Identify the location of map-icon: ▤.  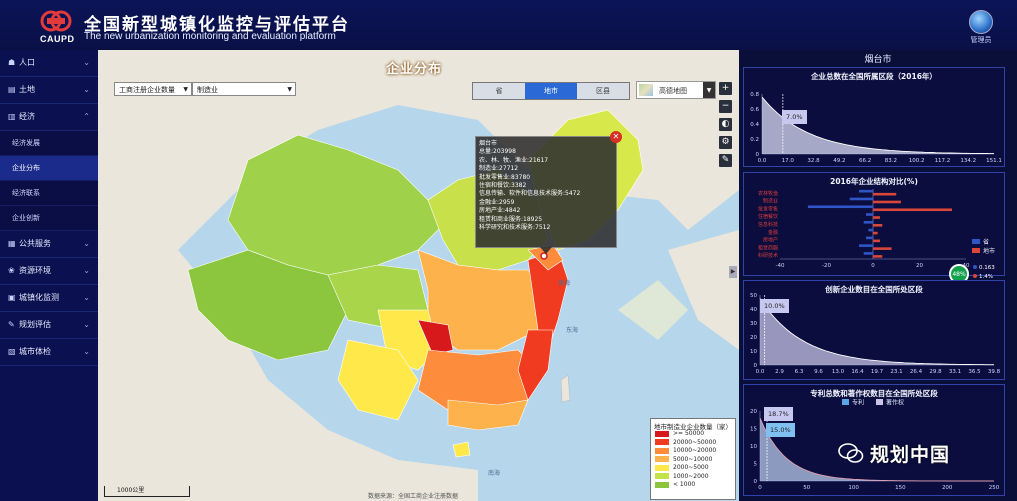
(12, 89).